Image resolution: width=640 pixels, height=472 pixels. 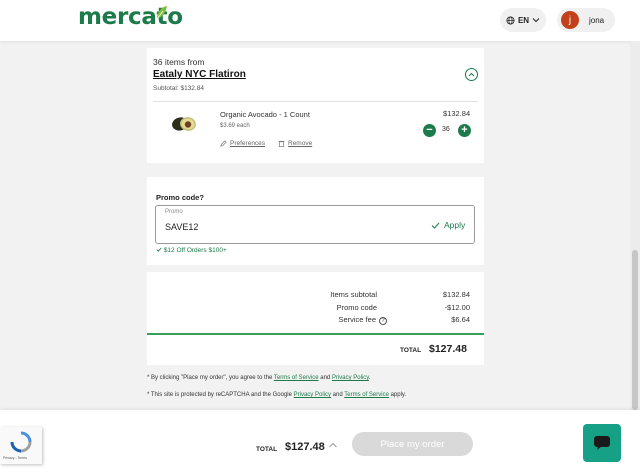 What do you see at coordinates (412, 444) in the screenshot?
I see `place-order-button: Place my order` at bounding box center [412, 444].